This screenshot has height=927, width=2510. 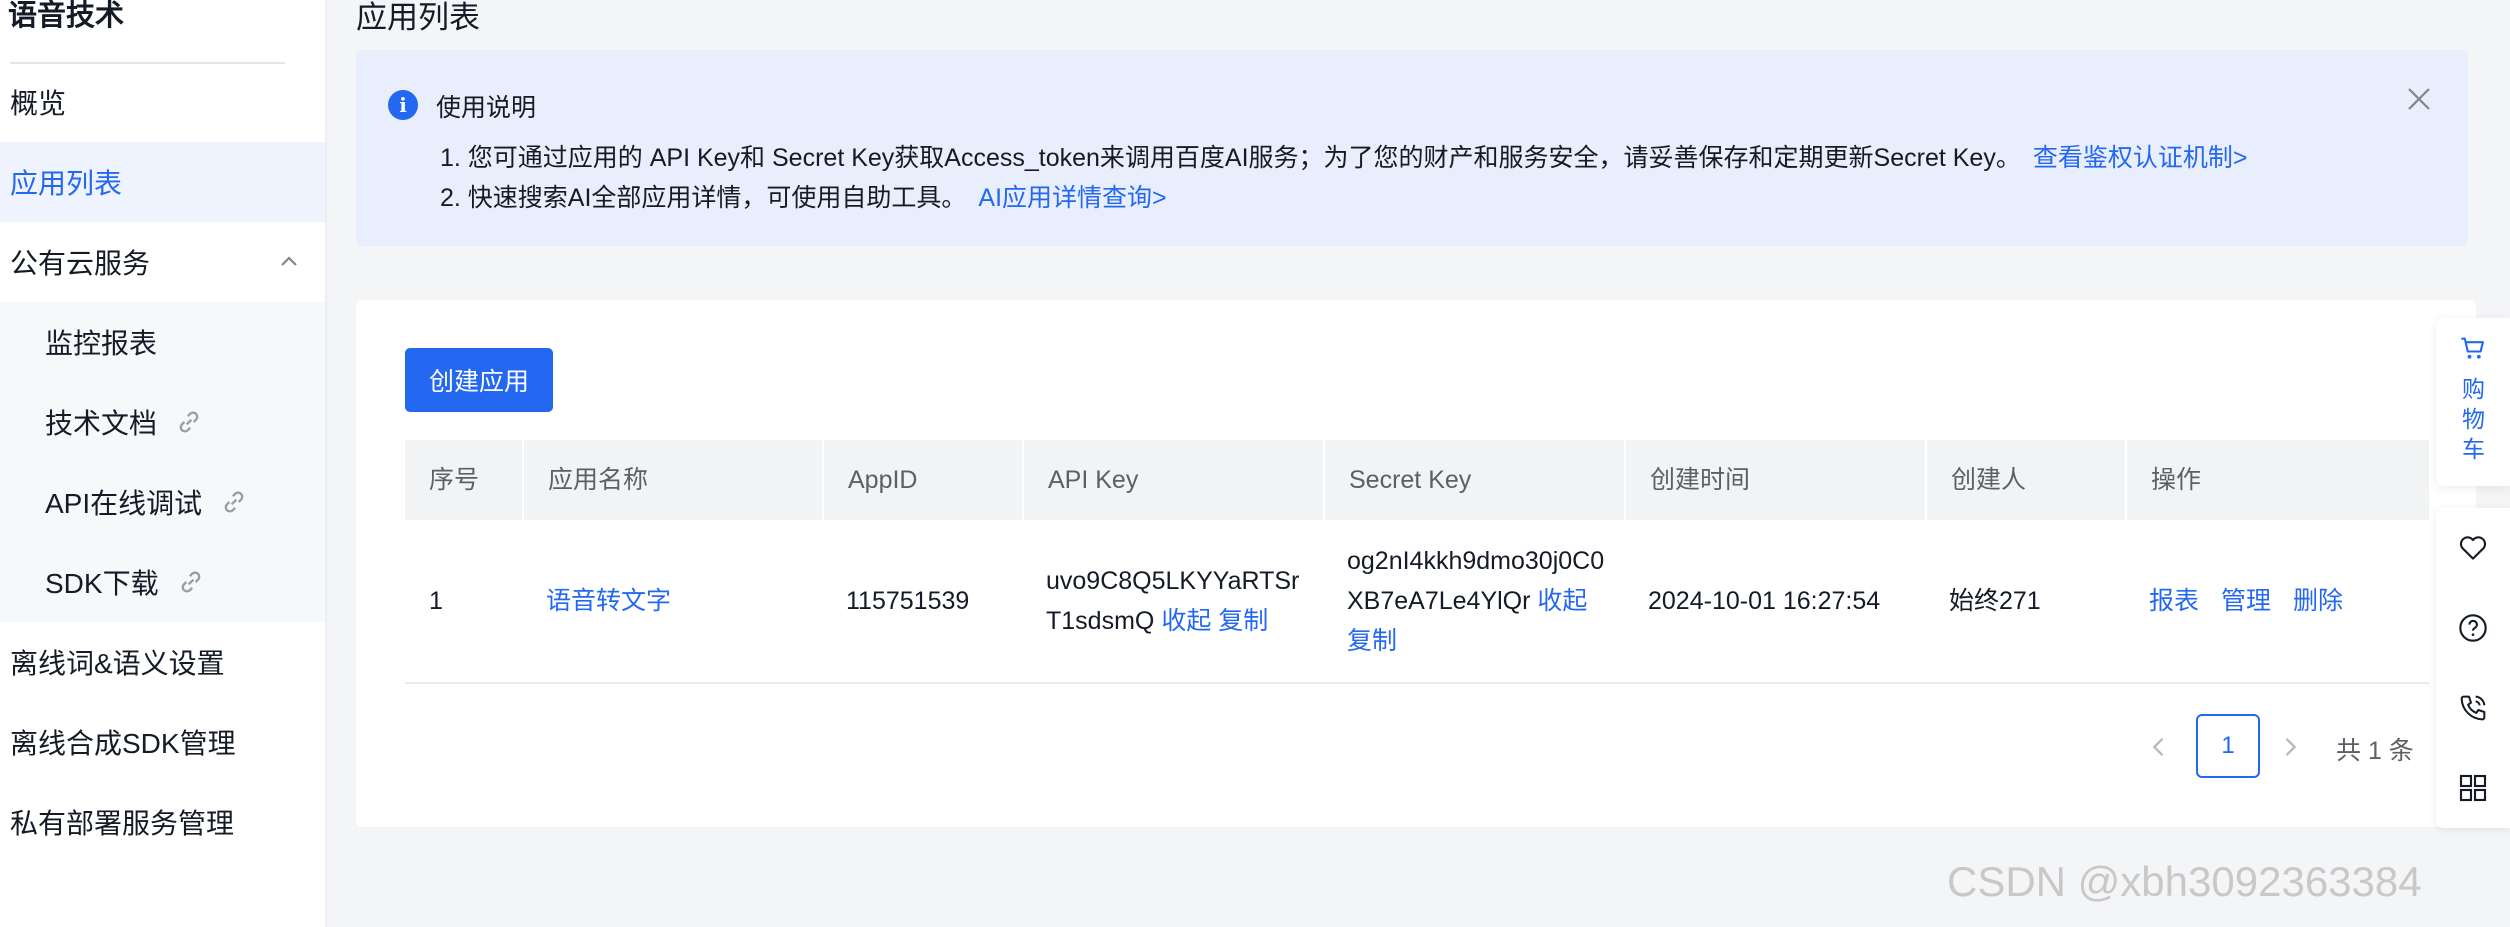 What do you see at coordinates (2184, 881) in the screenshot?
I see `watermark: CSDN @xbh3092363384` at bounding box center [2184, 881].